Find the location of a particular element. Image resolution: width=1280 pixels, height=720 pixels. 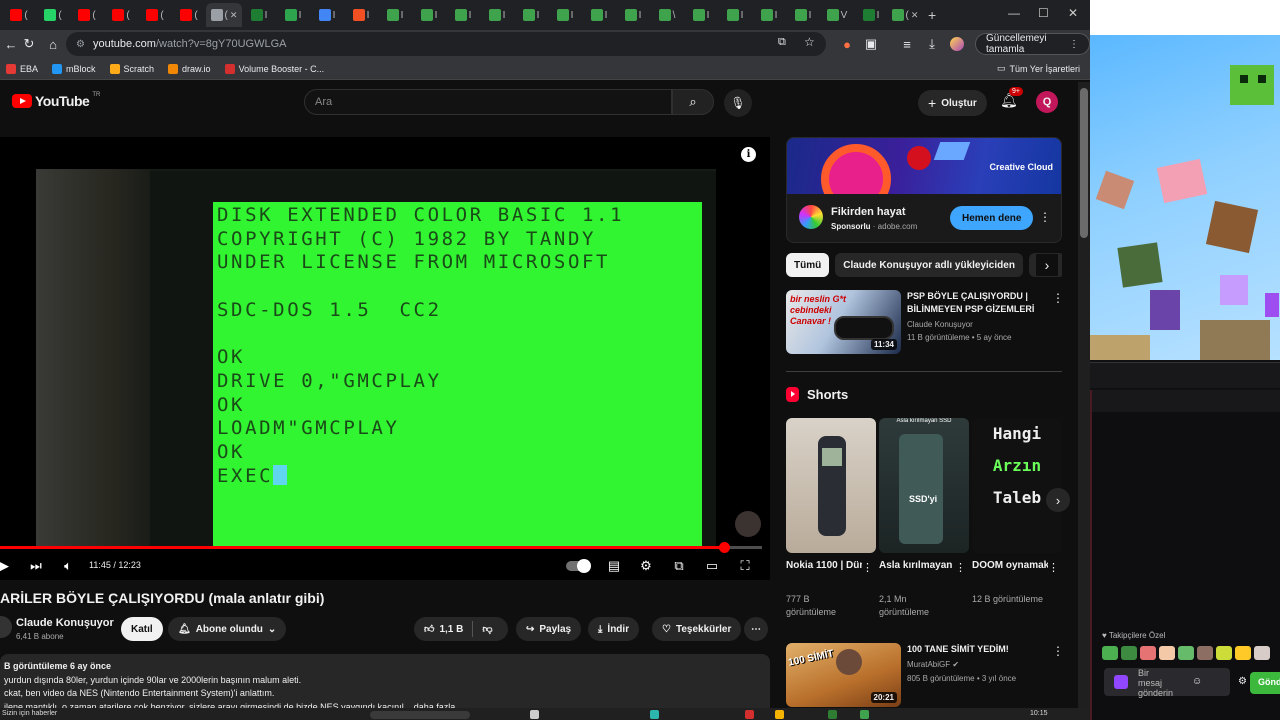

profile-avatar-icon is located at coordinates (957, 44).